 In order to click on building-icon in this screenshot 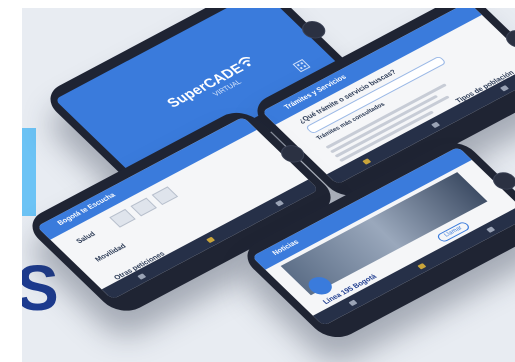, I will do `click(301, 66)`.